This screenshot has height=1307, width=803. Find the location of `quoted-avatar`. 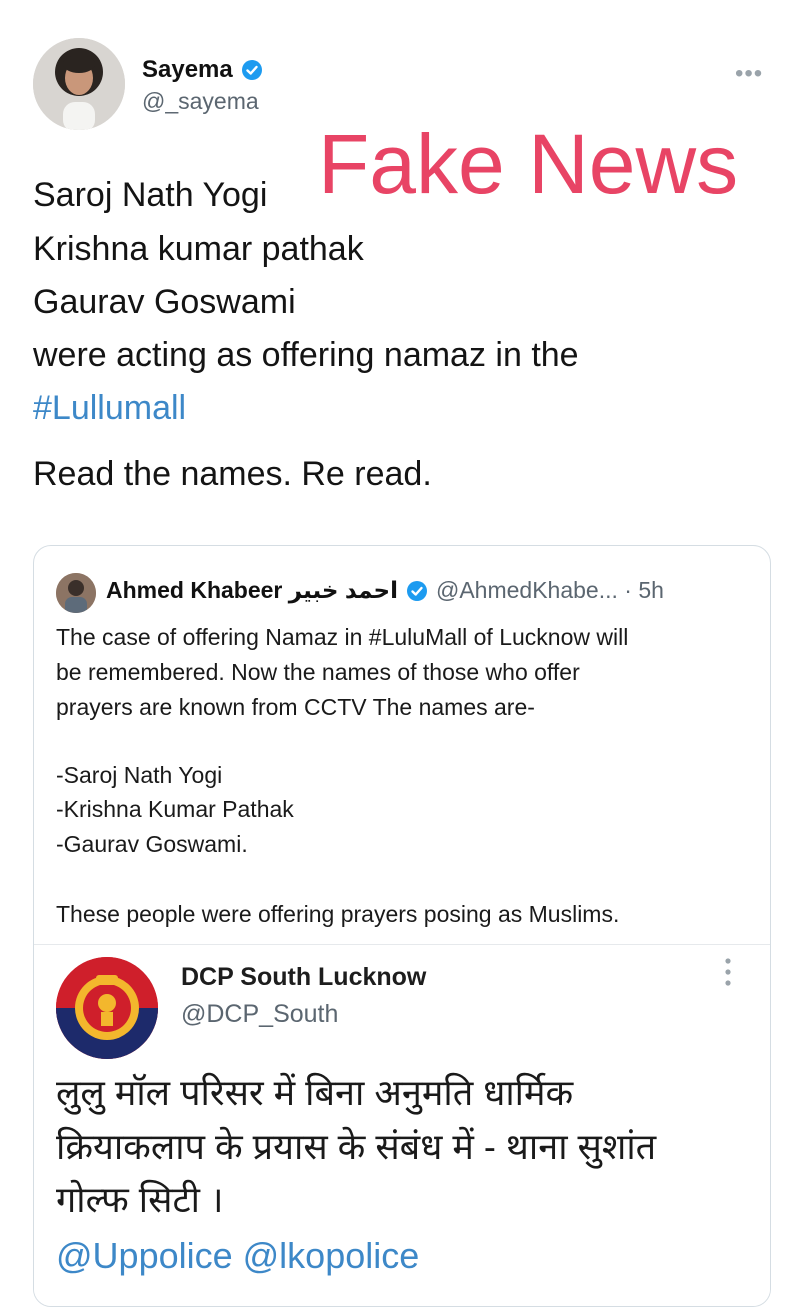

quoted-avatar is located at coordinates (76, 593).